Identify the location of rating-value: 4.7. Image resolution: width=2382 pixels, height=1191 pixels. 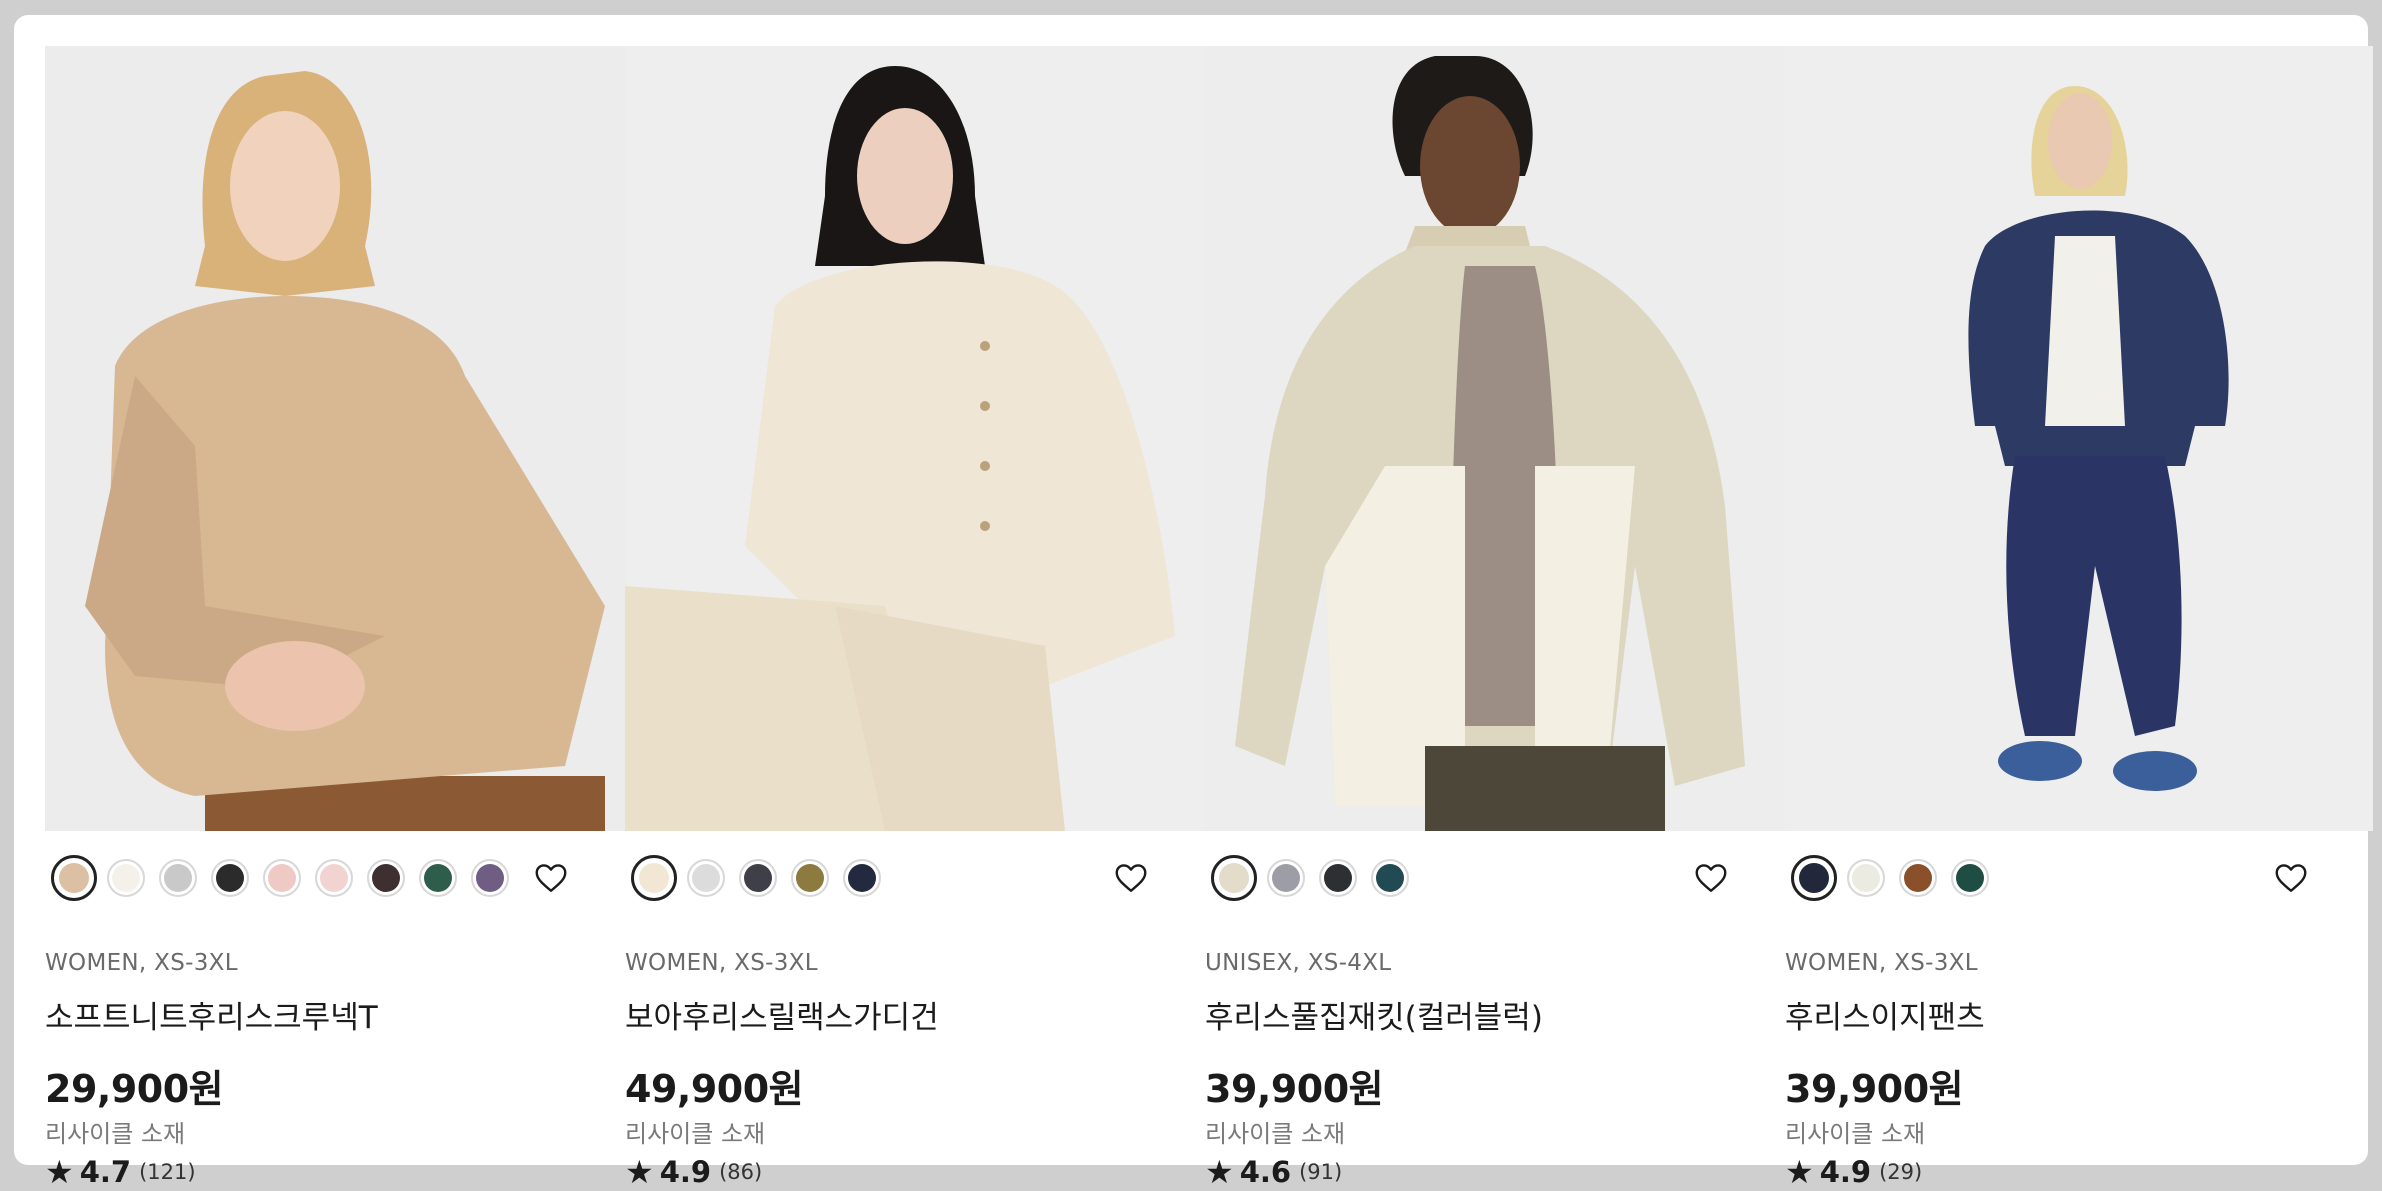
(105, 1172).